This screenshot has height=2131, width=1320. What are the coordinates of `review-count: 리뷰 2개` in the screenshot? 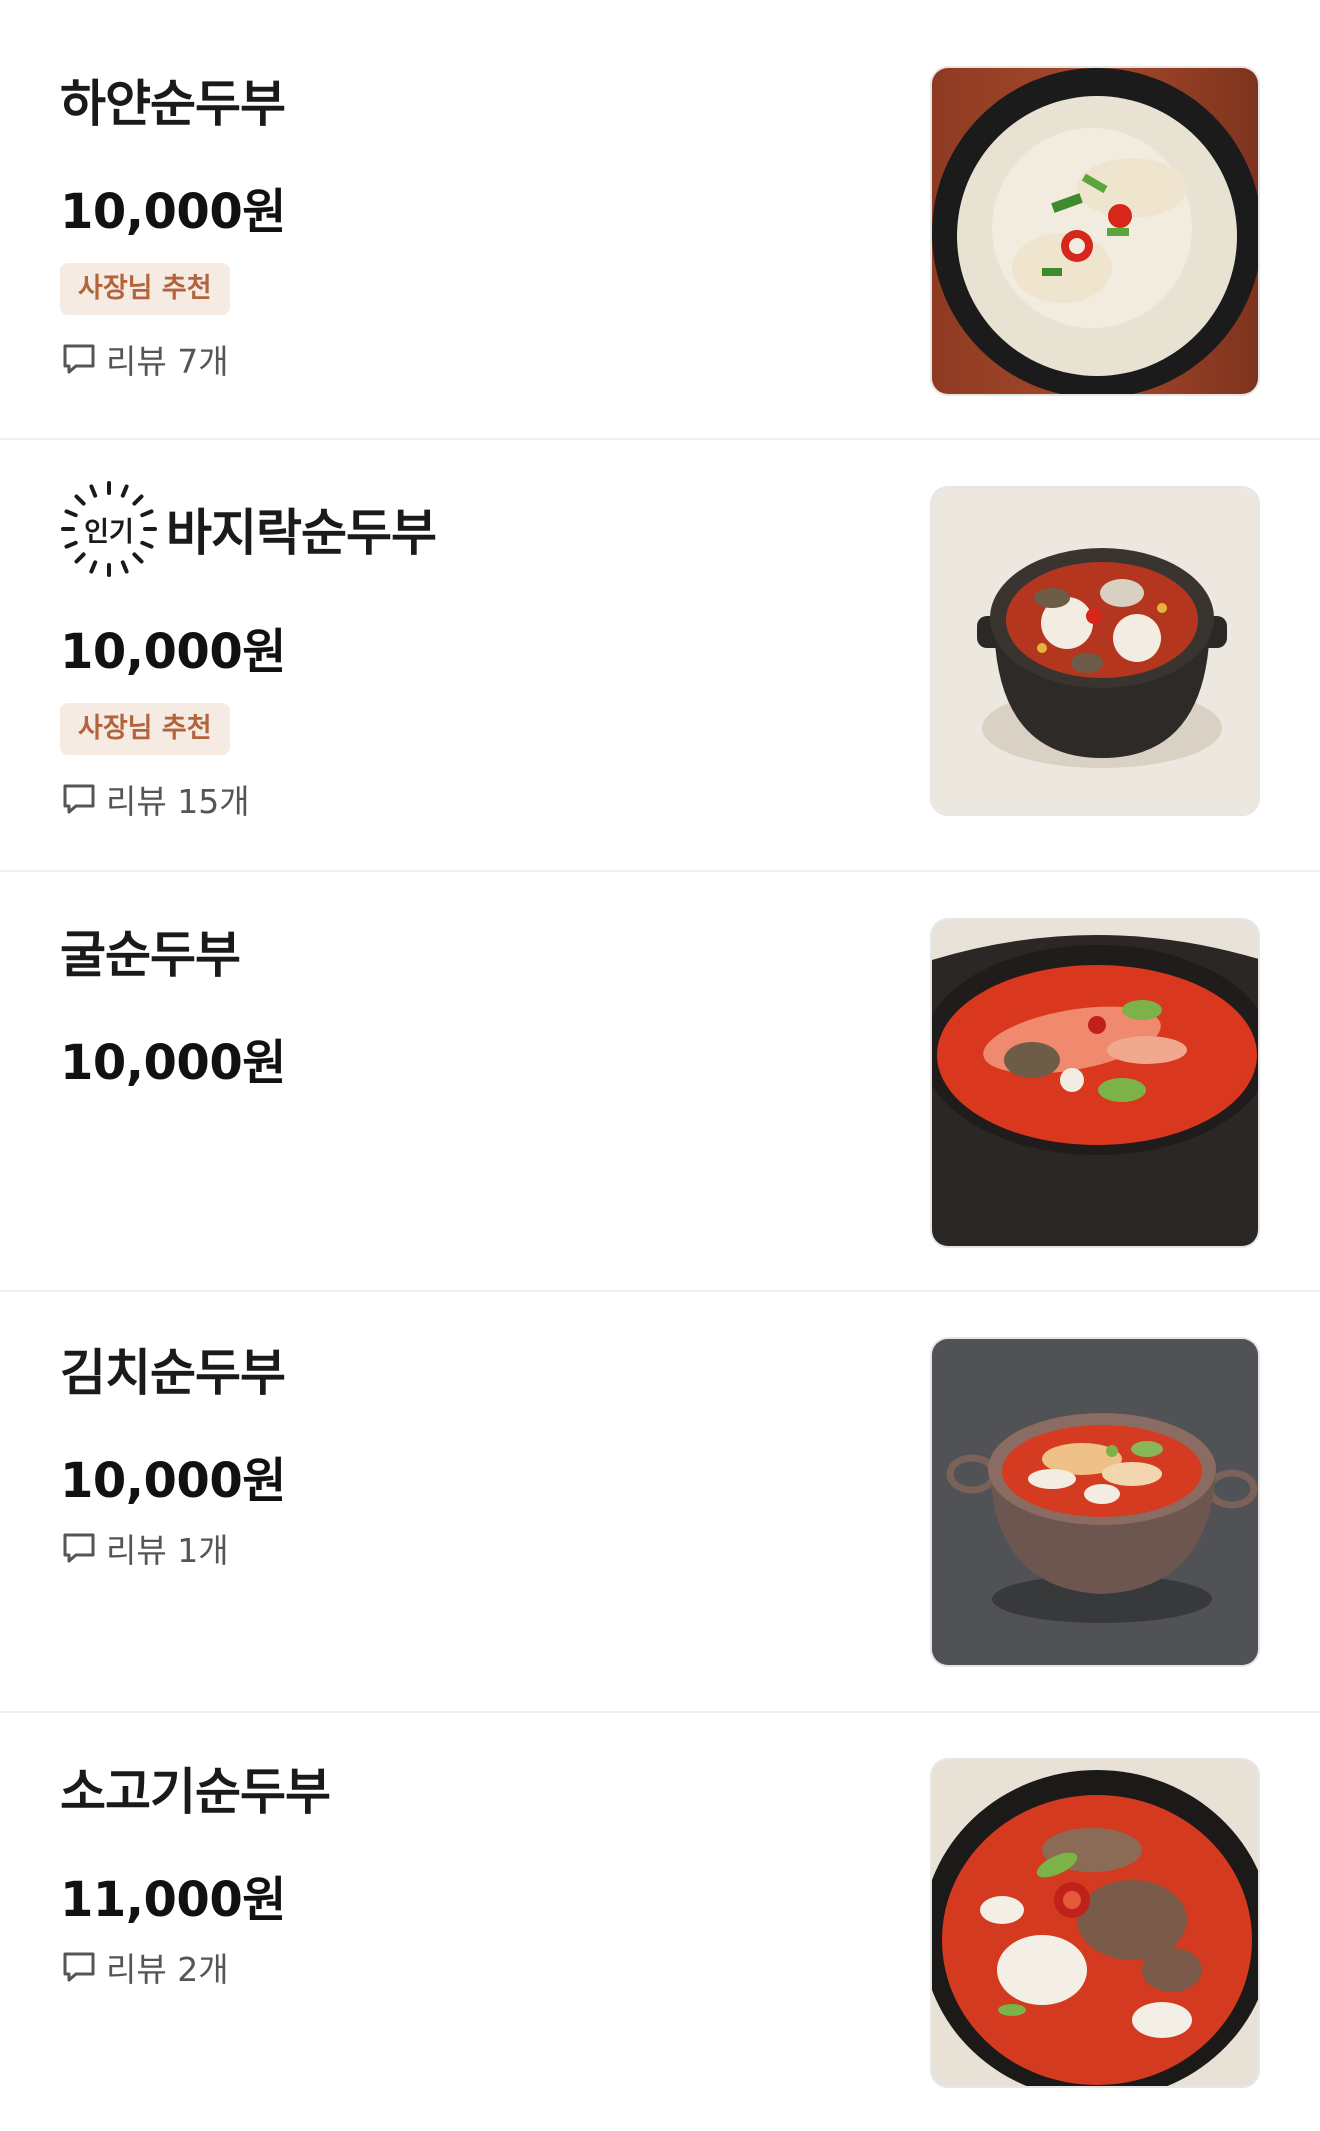 It's located at (144, 1967).